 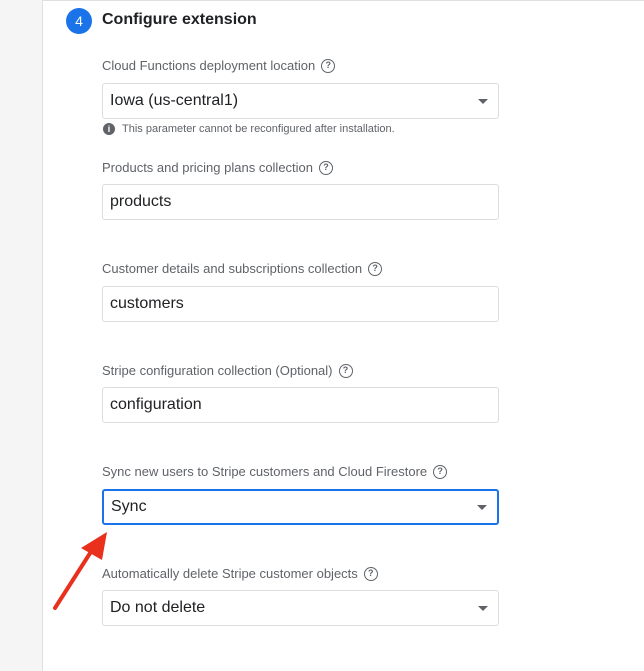 I want to click on annotation-arrow-icon, so click(x=80, y=571).